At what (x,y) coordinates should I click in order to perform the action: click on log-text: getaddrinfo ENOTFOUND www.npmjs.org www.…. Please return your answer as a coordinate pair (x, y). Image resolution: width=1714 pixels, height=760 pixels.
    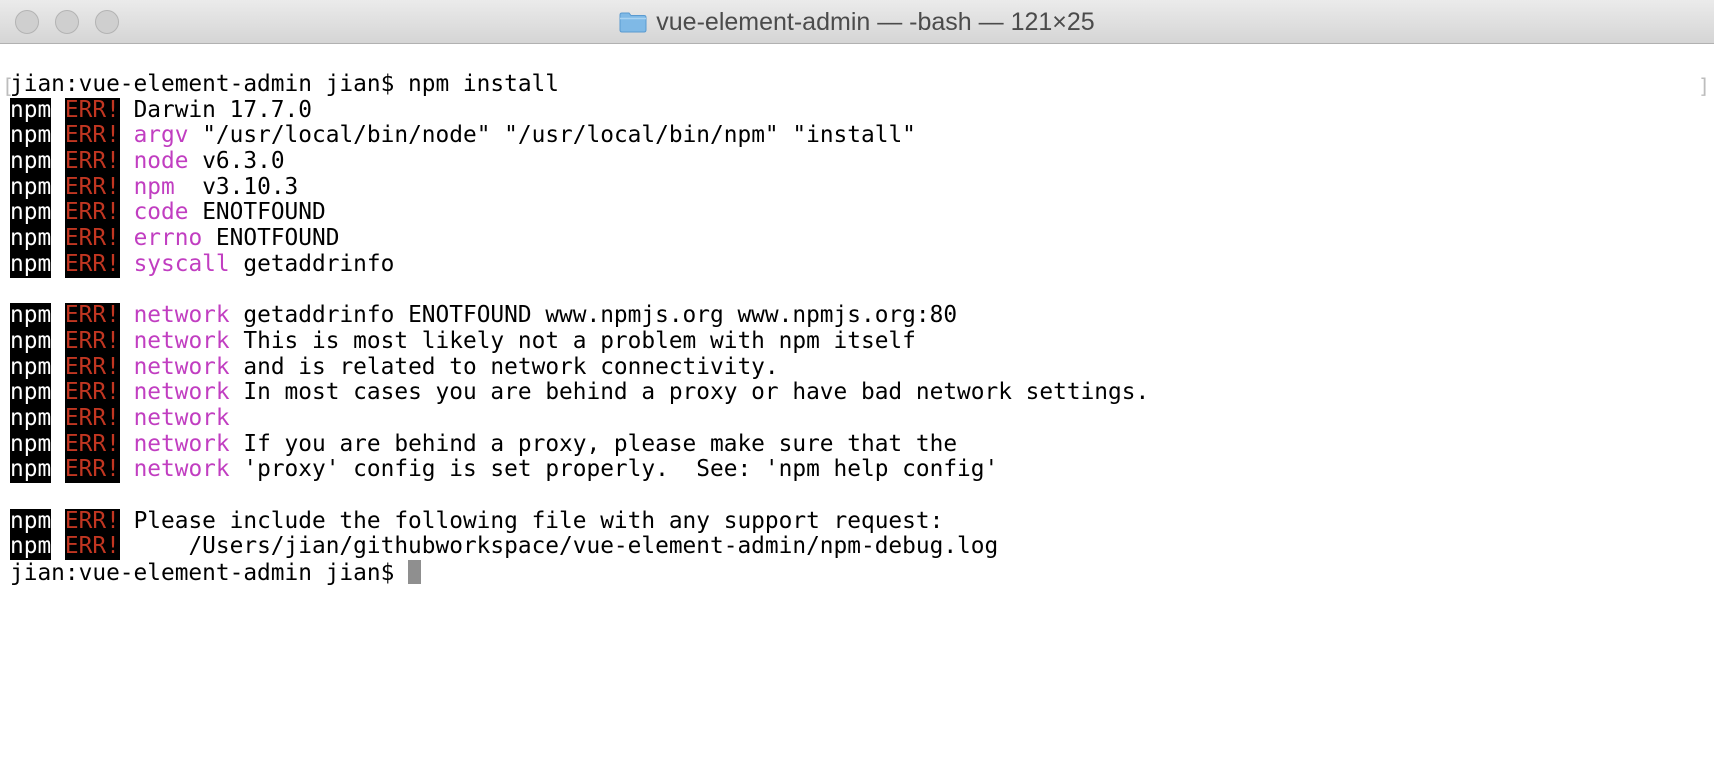
    Looking at the image, I should click on (593, 315).